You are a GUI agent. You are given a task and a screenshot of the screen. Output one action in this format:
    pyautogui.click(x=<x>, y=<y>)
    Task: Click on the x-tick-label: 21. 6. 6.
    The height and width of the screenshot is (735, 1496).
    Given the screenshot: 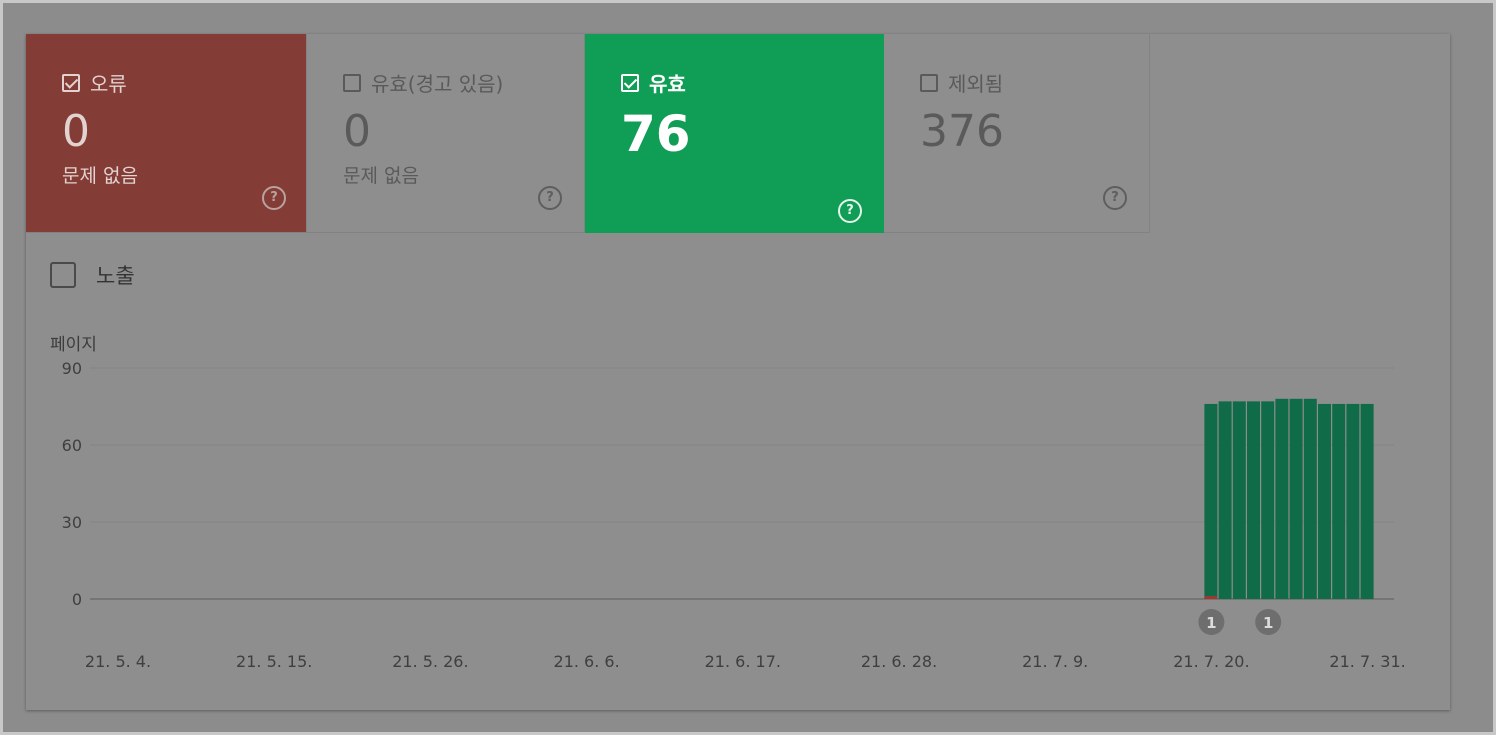 What is the action you would take?
    pyautogui.click(x=587, y=661)
    